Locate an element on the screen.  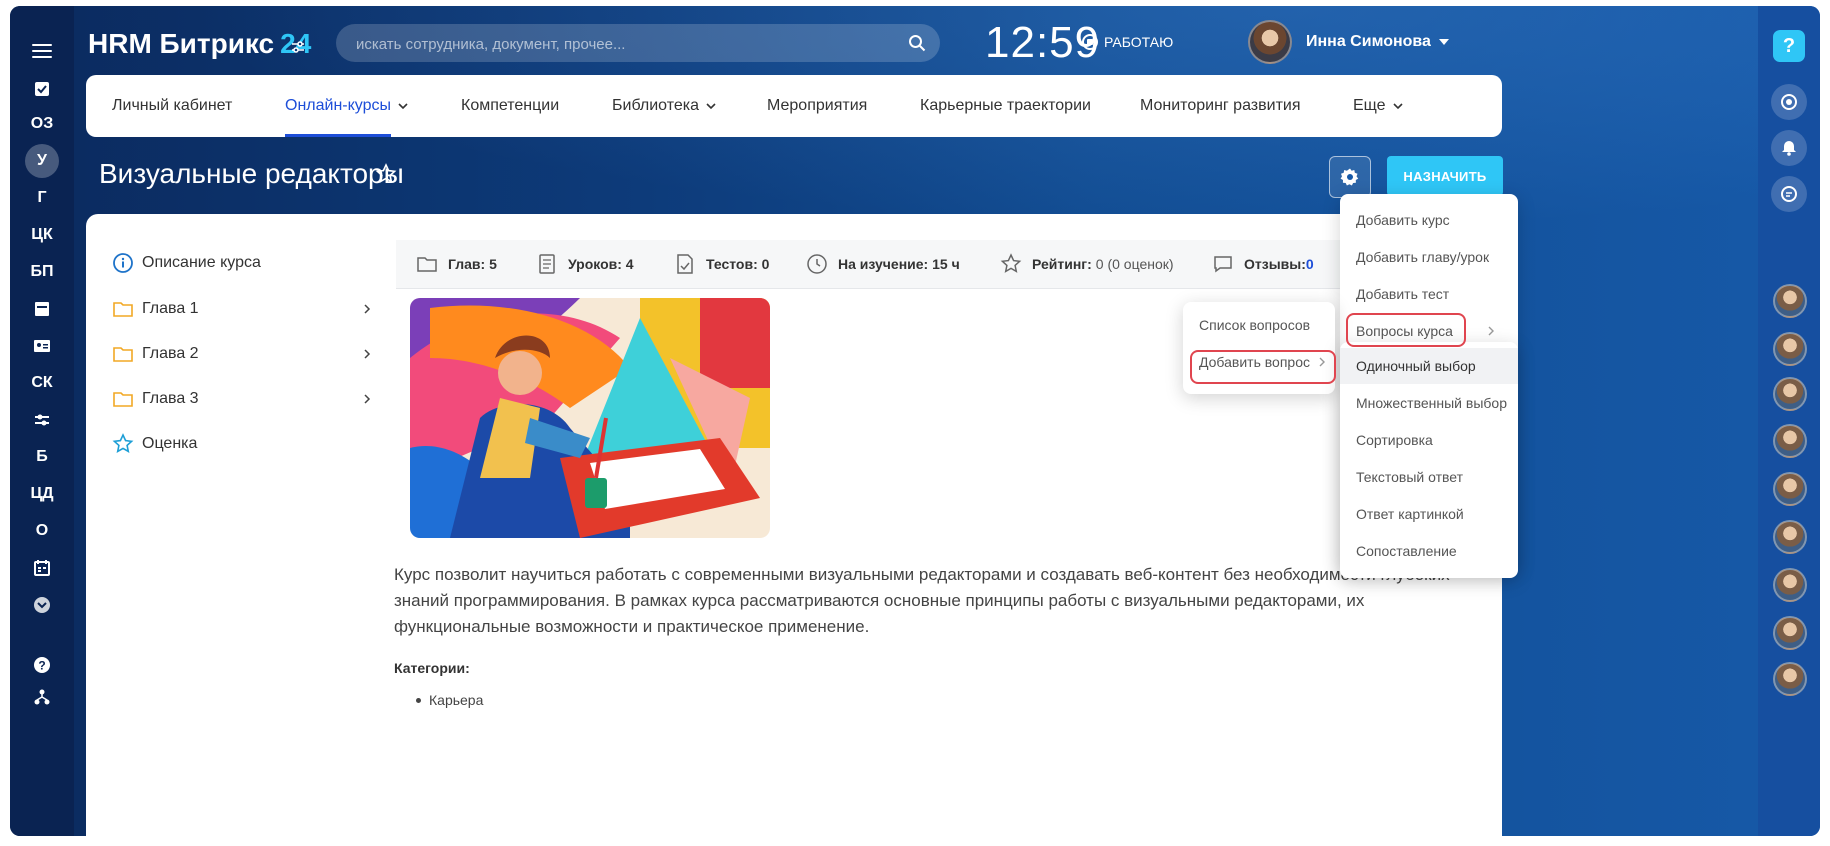
structure-icon is located at coordinates (42, 697).